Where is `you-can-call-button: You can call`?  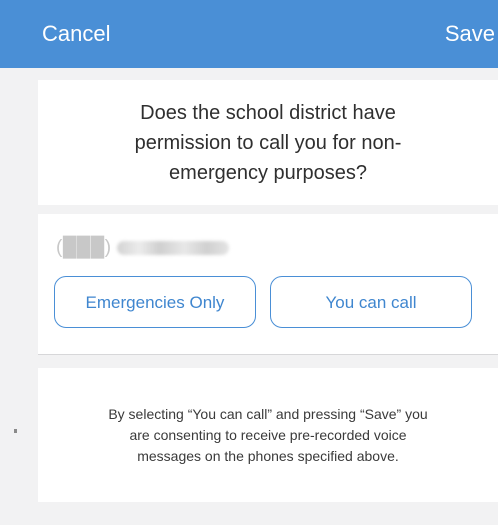
you-can-call-button: You can call is located at coordinates (371, 302).